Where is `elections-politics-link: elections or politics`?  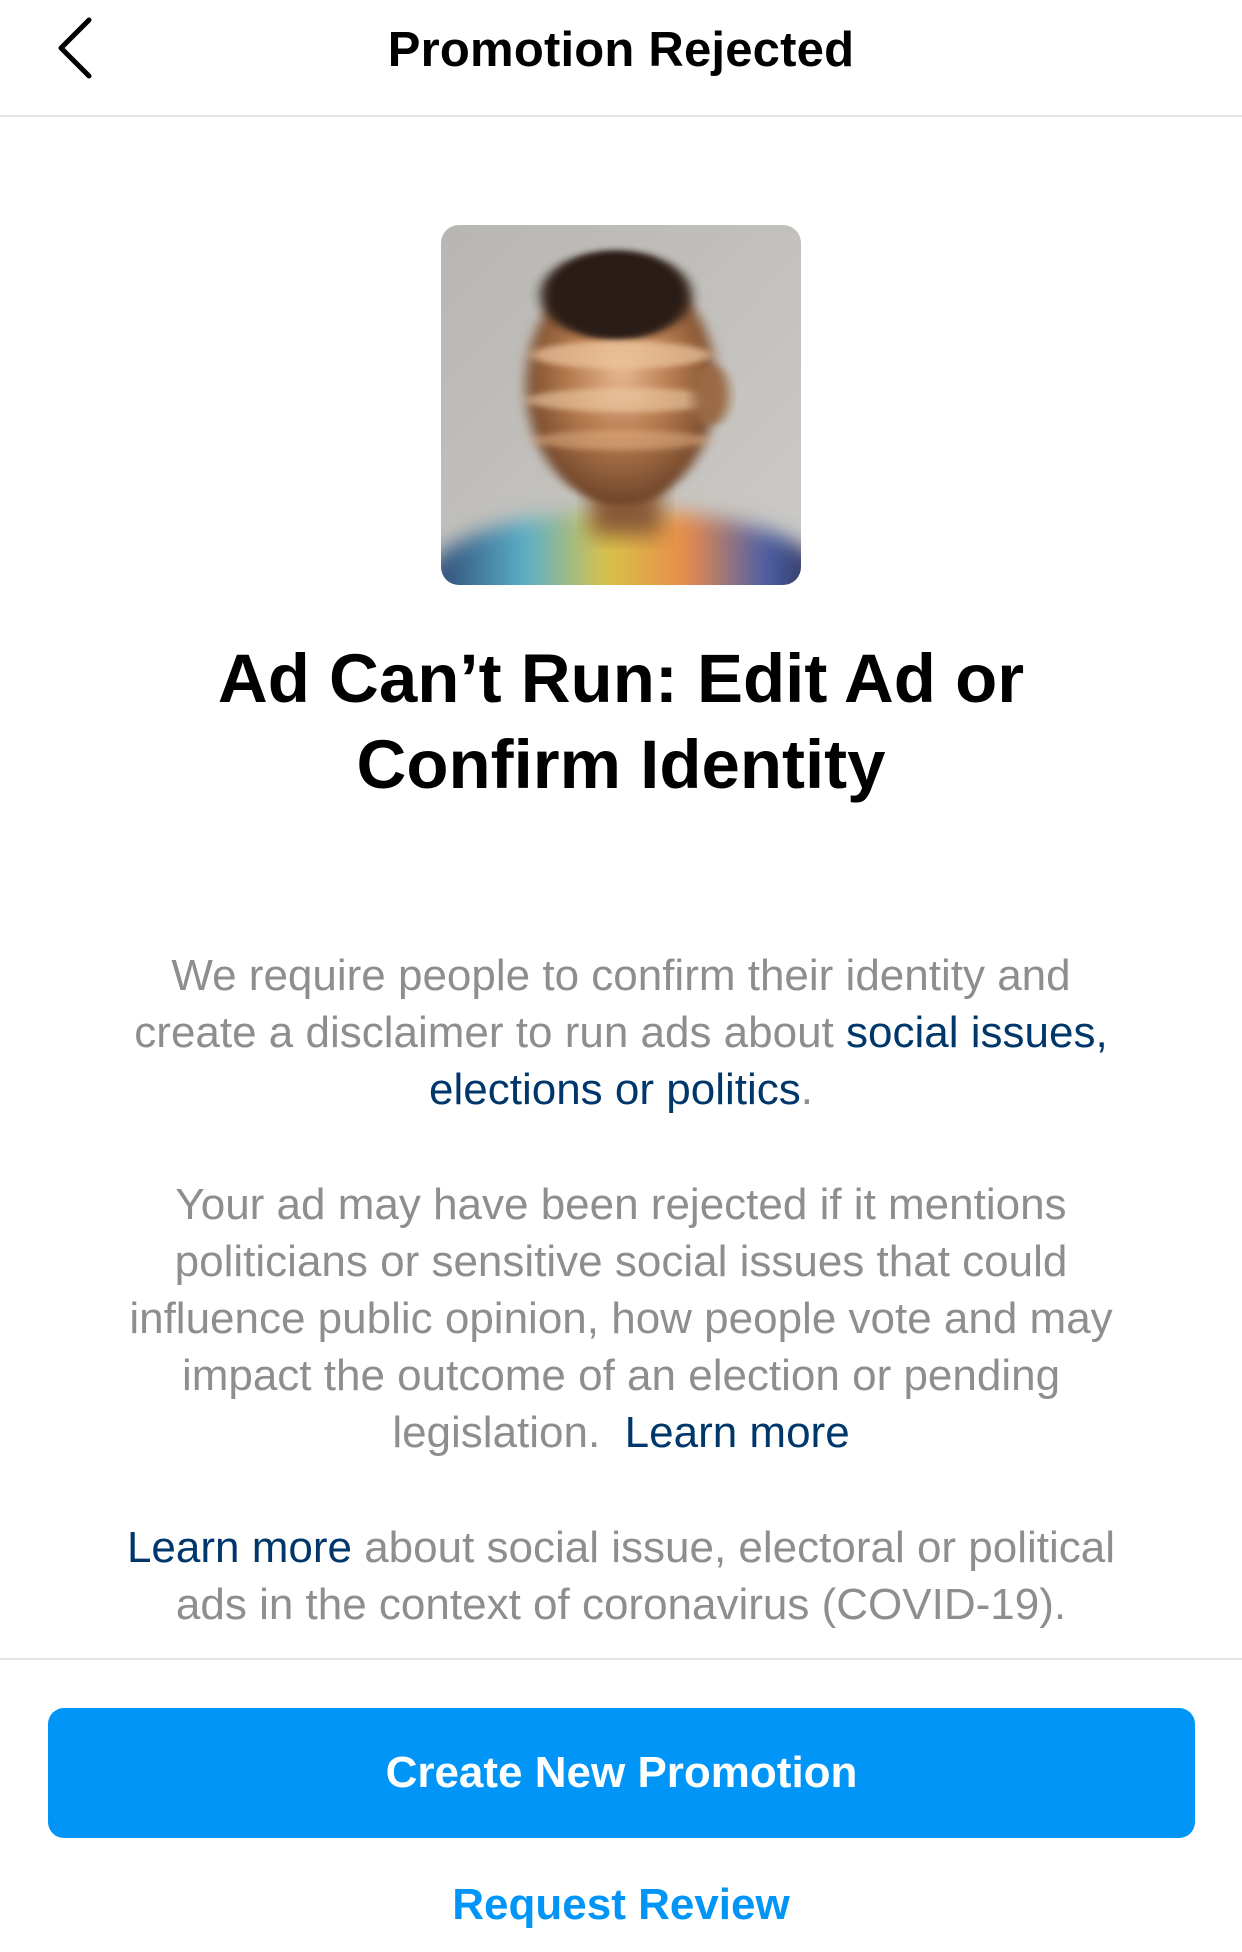 elections-politics-link: elections or politics is located at coordinates (615, 1089).